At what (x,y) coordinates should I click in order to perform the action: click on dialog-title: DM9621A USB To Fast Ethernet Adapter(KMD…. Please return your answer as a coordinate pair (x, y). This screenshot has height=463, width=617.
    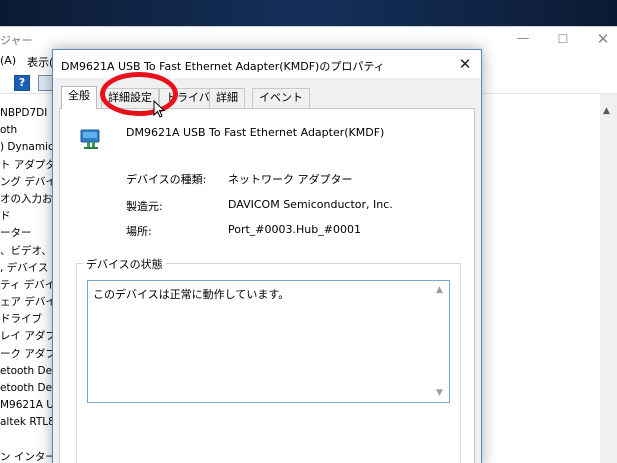
    Looking at the image, I should click on (223, 66).